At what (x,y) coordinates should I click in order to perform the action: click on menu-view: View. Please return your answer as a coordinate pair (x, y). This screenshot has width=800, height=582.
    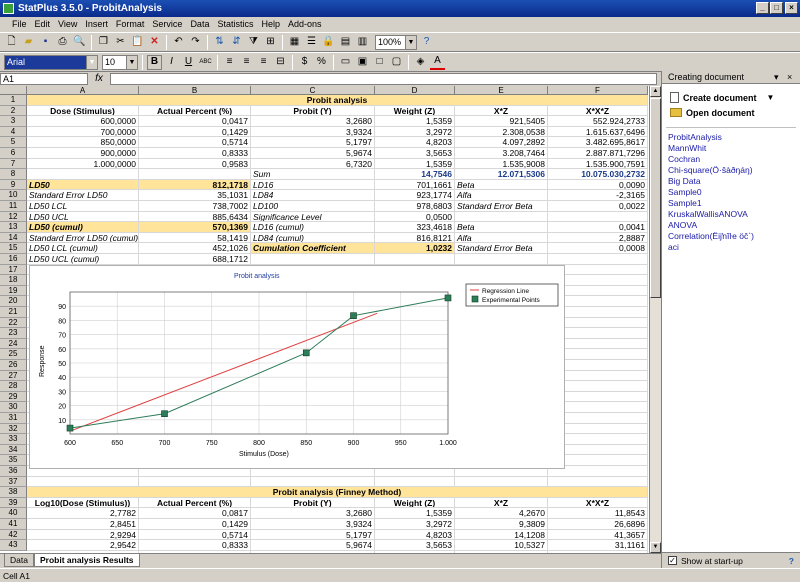
    Looking at the image, I should click on (67, 24).